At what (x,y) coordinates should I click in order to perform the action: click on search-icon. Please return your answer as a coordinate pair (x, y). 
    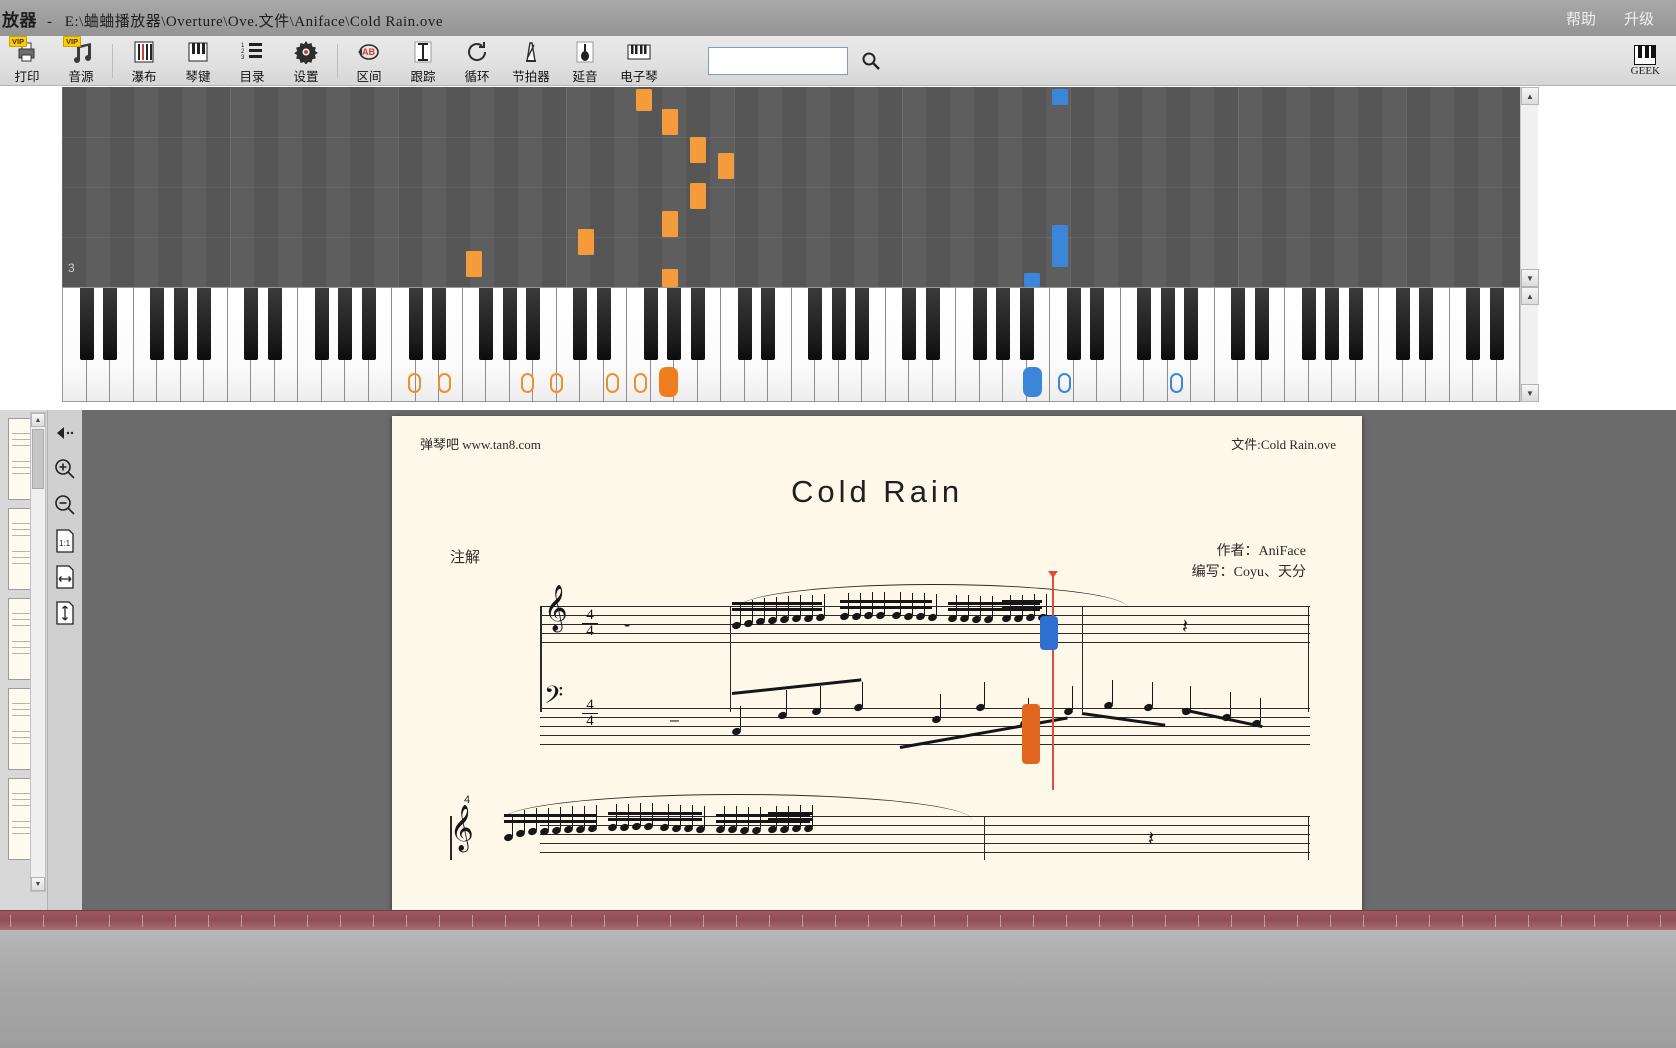
    Looking at the image, I should click on (871, 61).